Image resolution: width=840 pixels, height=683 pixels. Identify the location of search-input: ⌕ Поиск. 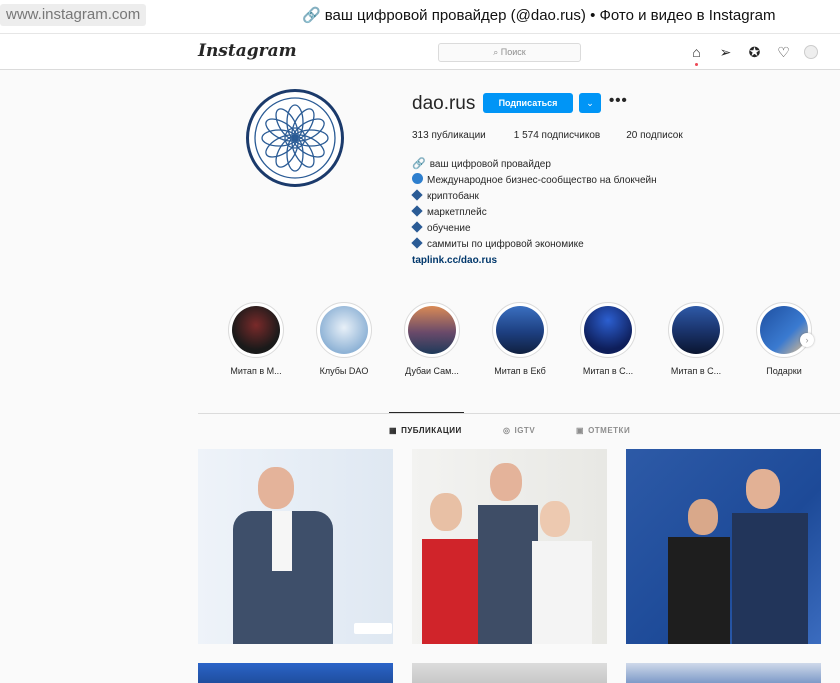
(509, 52).